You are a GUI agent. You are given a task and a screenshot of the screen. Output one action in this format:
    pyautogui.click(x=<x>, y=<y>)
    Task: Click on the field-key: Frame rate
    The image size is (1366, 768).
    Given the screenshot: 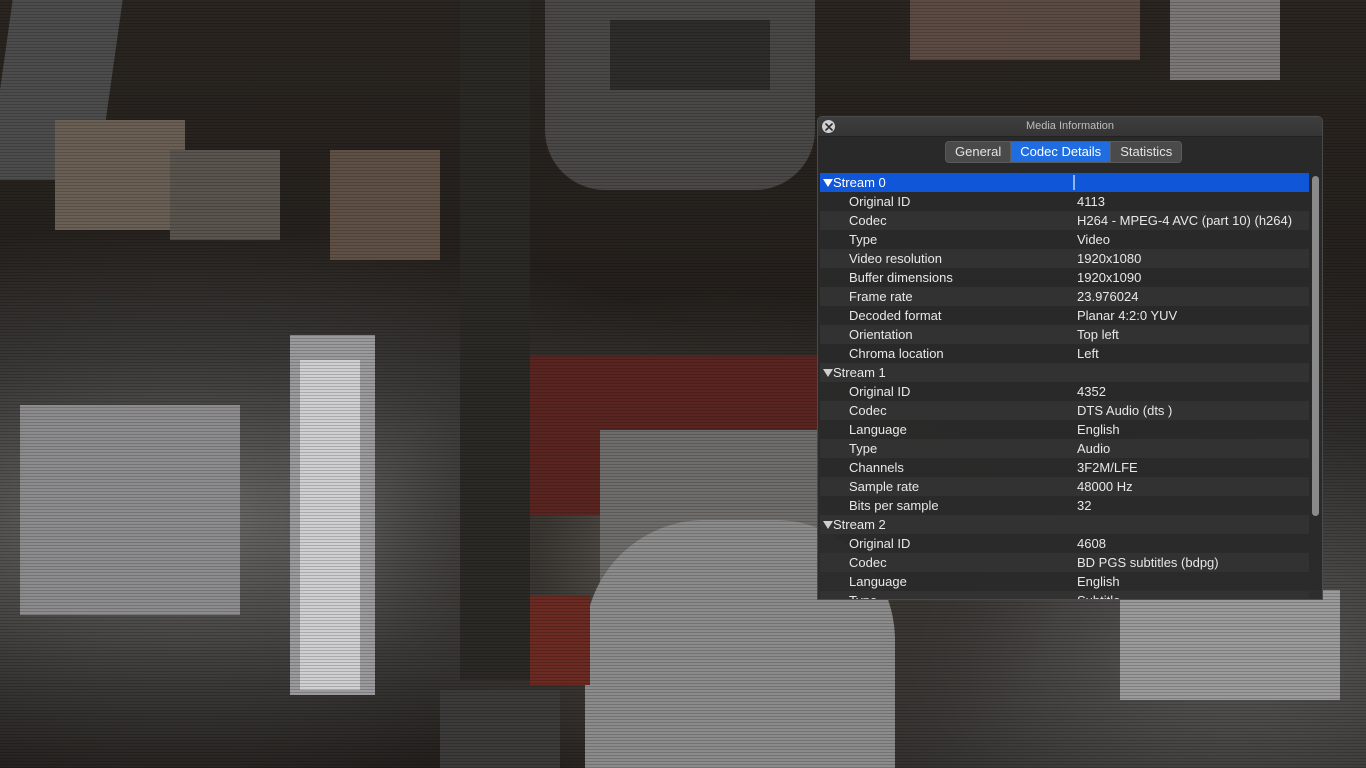 What is the action you would take?
    pyautogui.click(x=881, y=296)
    